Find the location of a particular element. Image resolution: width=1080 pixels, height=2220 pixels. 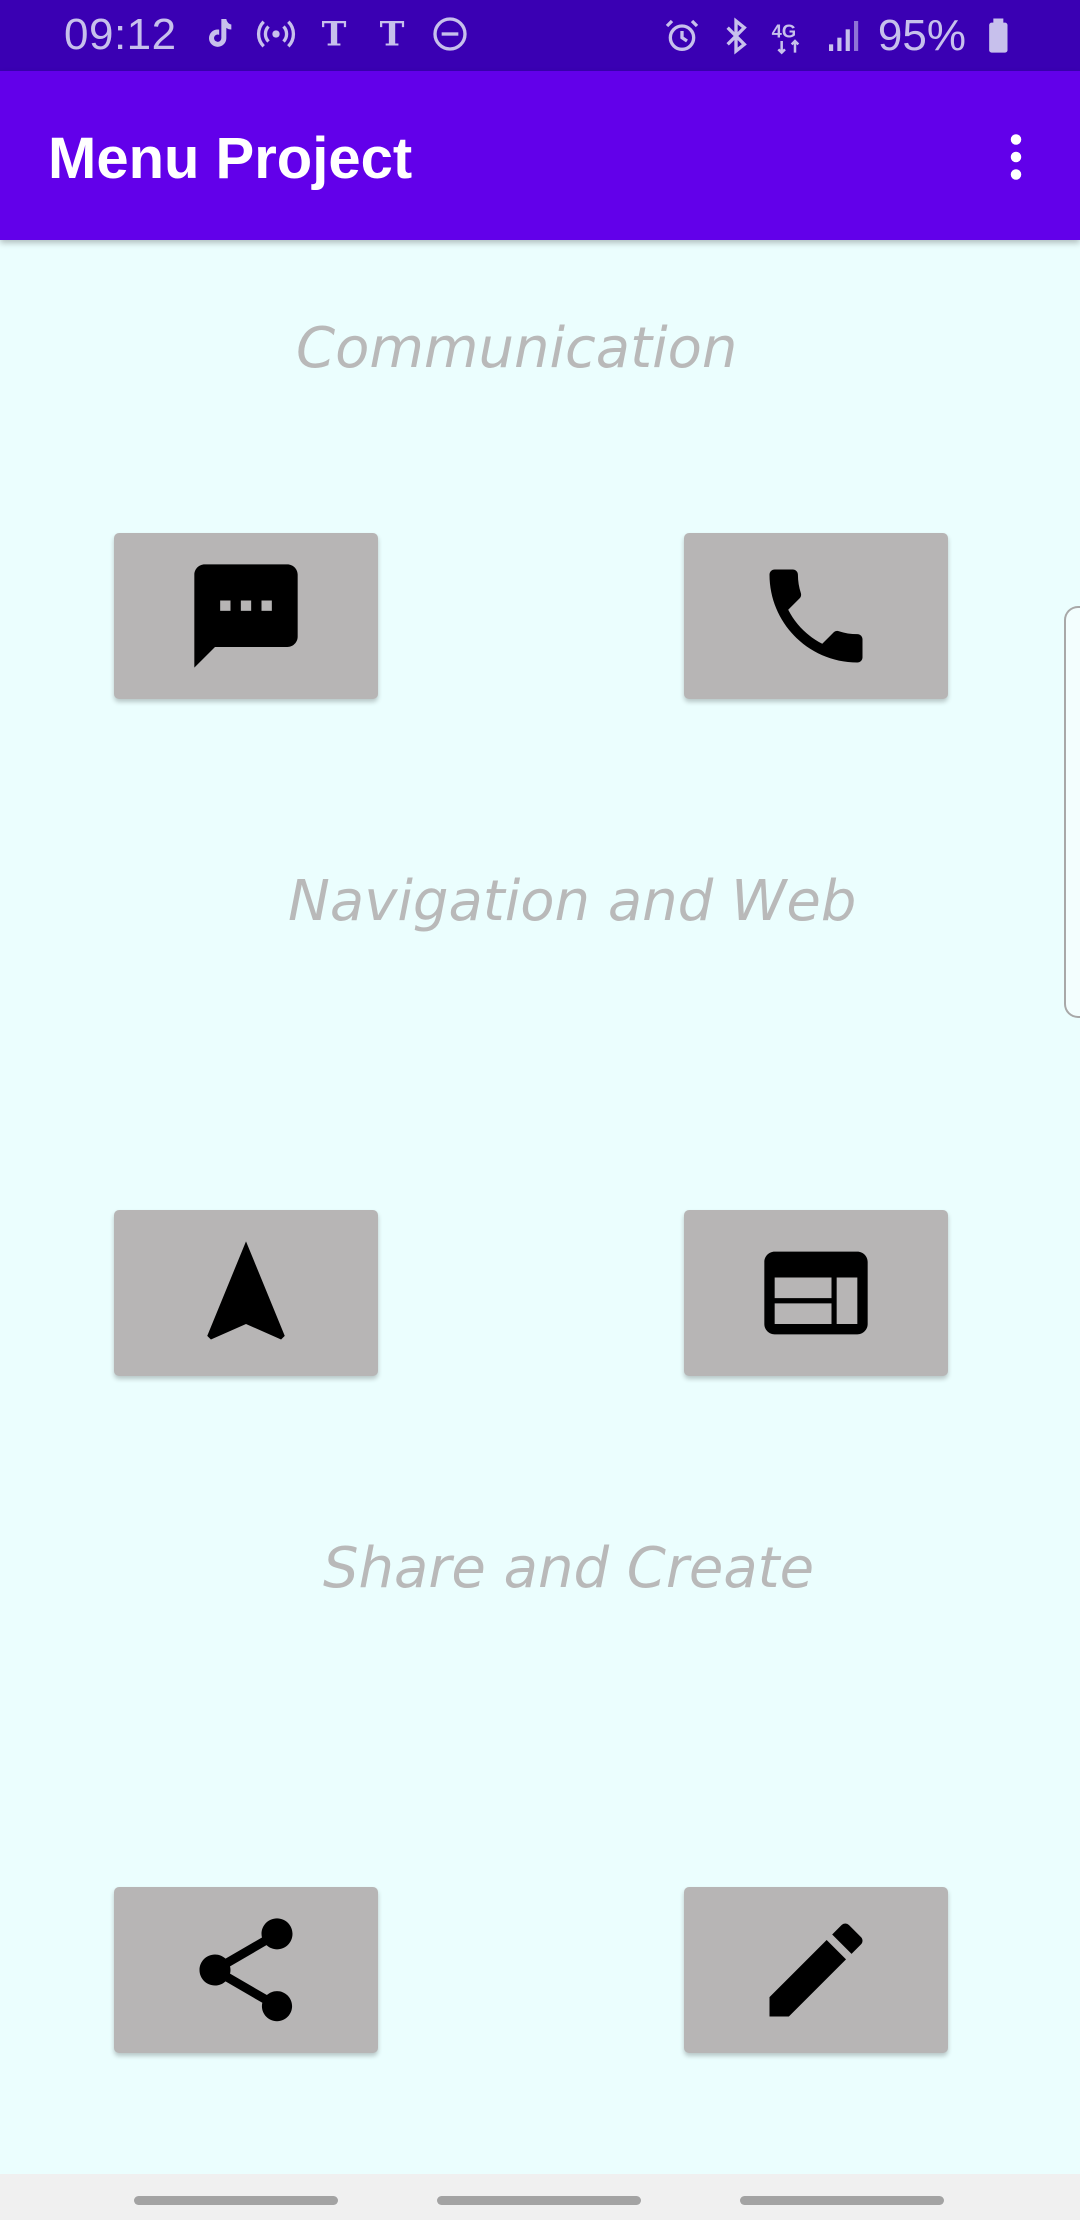

status-icons-right: 4G 95% is located at coordinates (841, 36).